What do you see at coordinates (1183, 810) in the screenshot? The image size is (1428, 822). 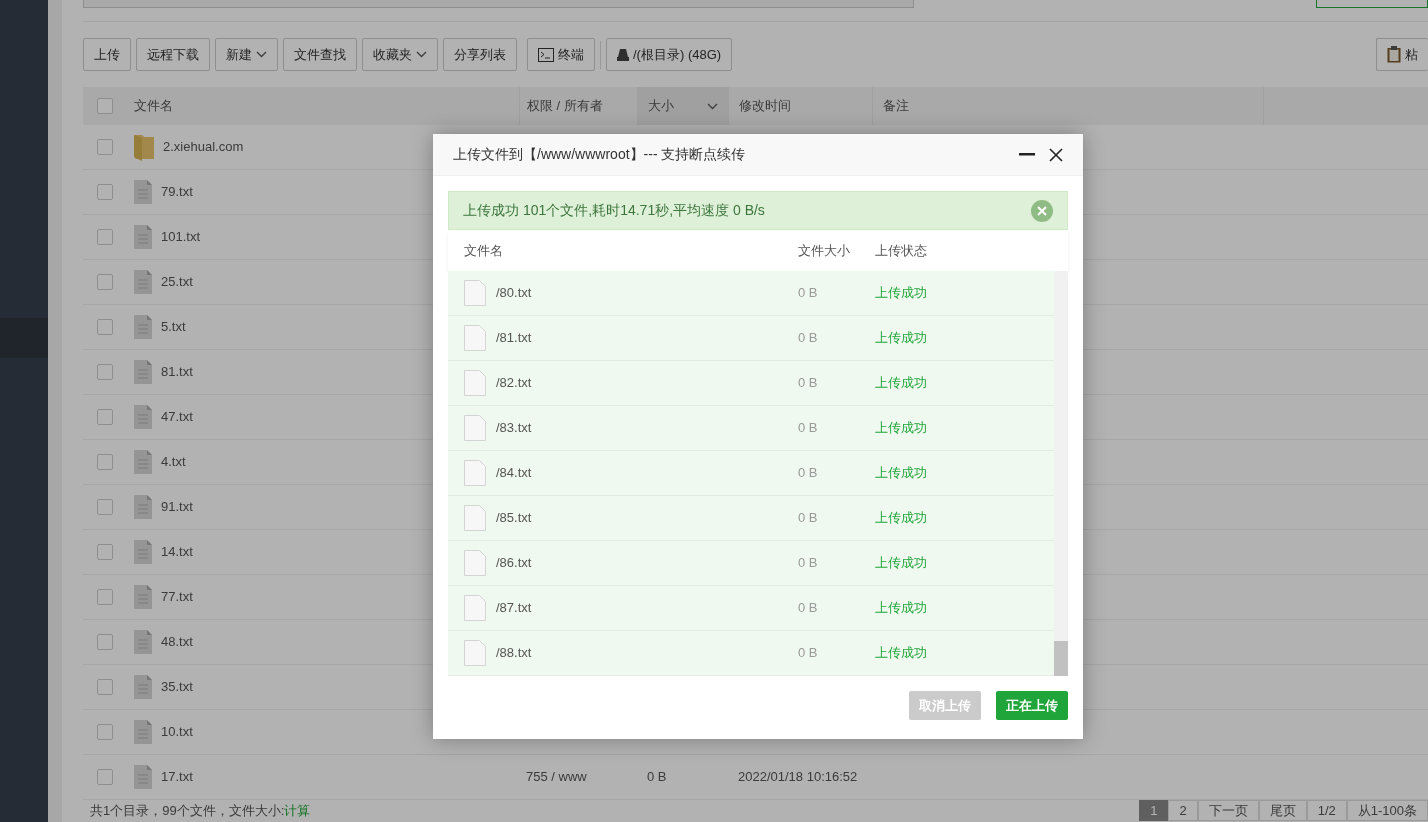 I see `page-link: 2` at bounding box center [1183, 810].